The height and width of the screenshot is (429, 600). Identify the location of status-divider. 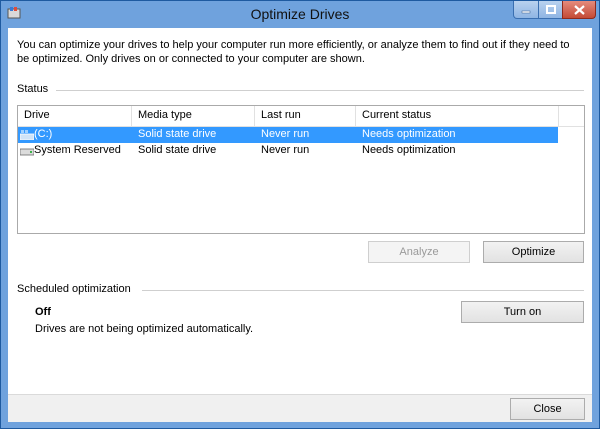
(320, 90).